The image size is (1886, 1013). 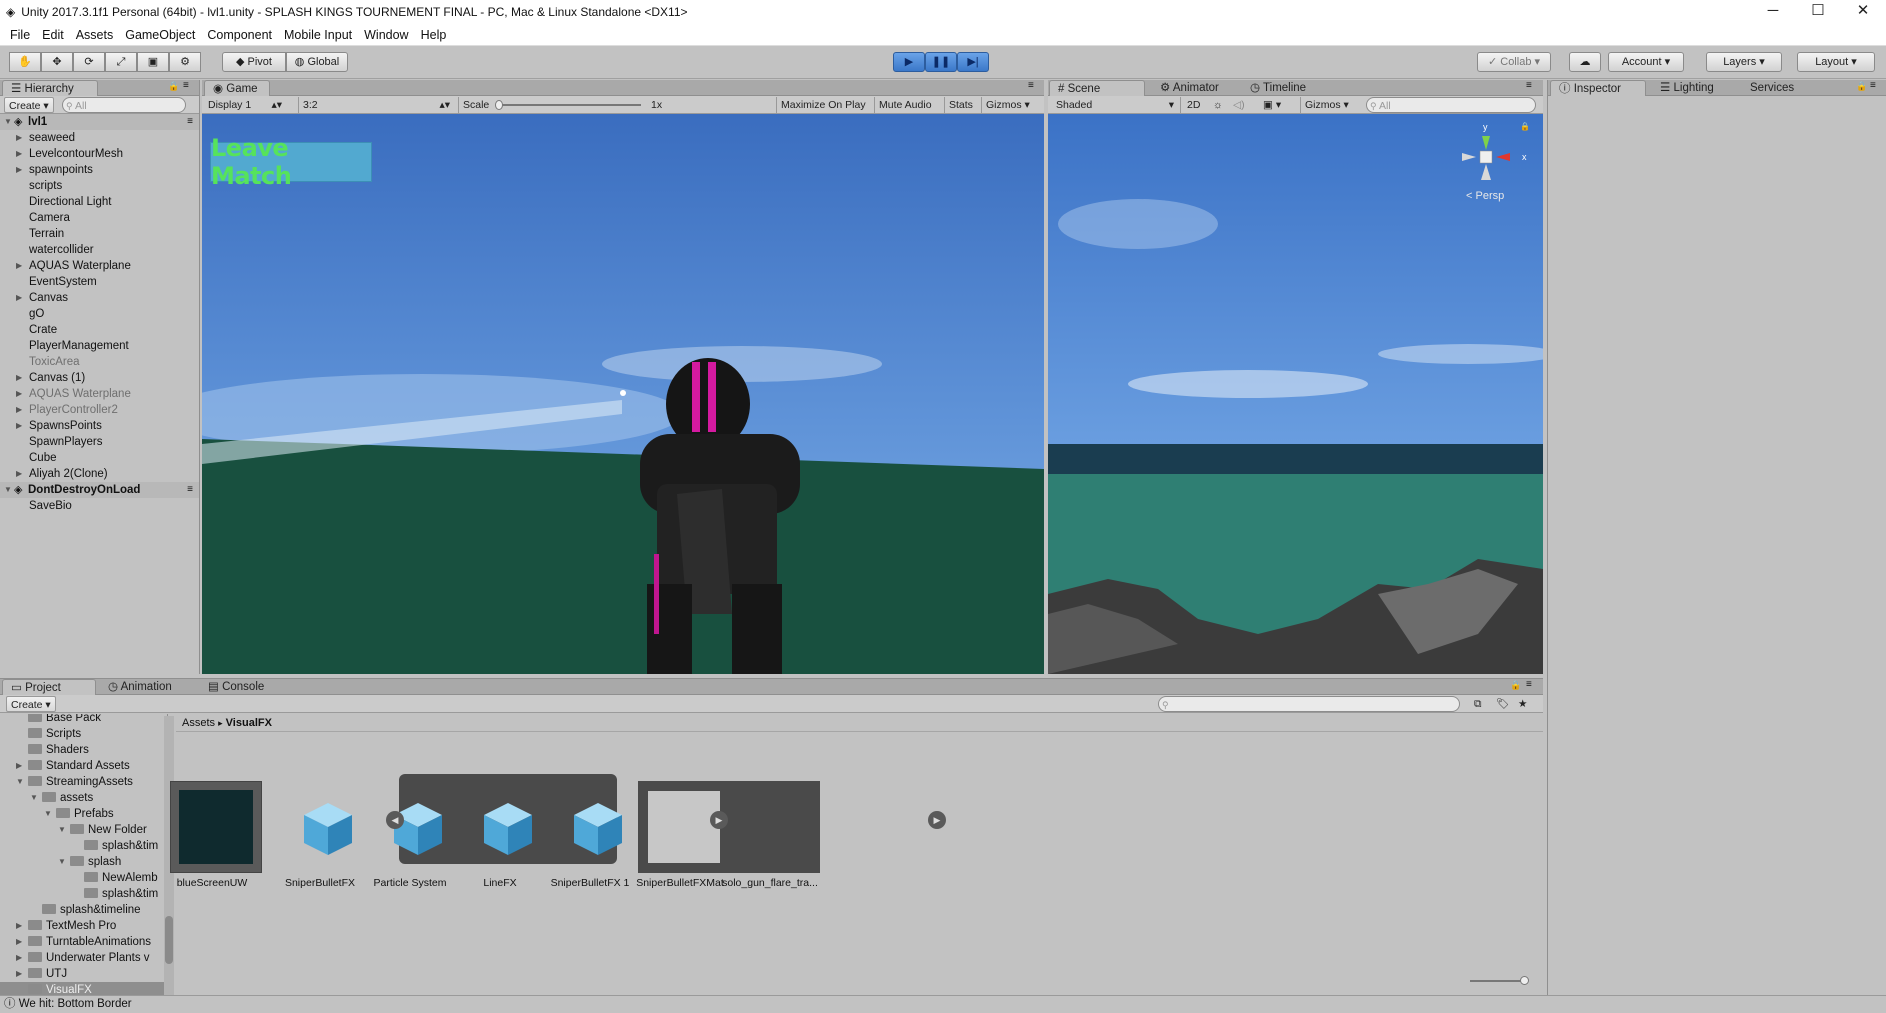 What do you see at coordinates (1646, 62) in the screenshot?
I see `account-dropdown: Account ▾` at bounding box center [1646, 62].